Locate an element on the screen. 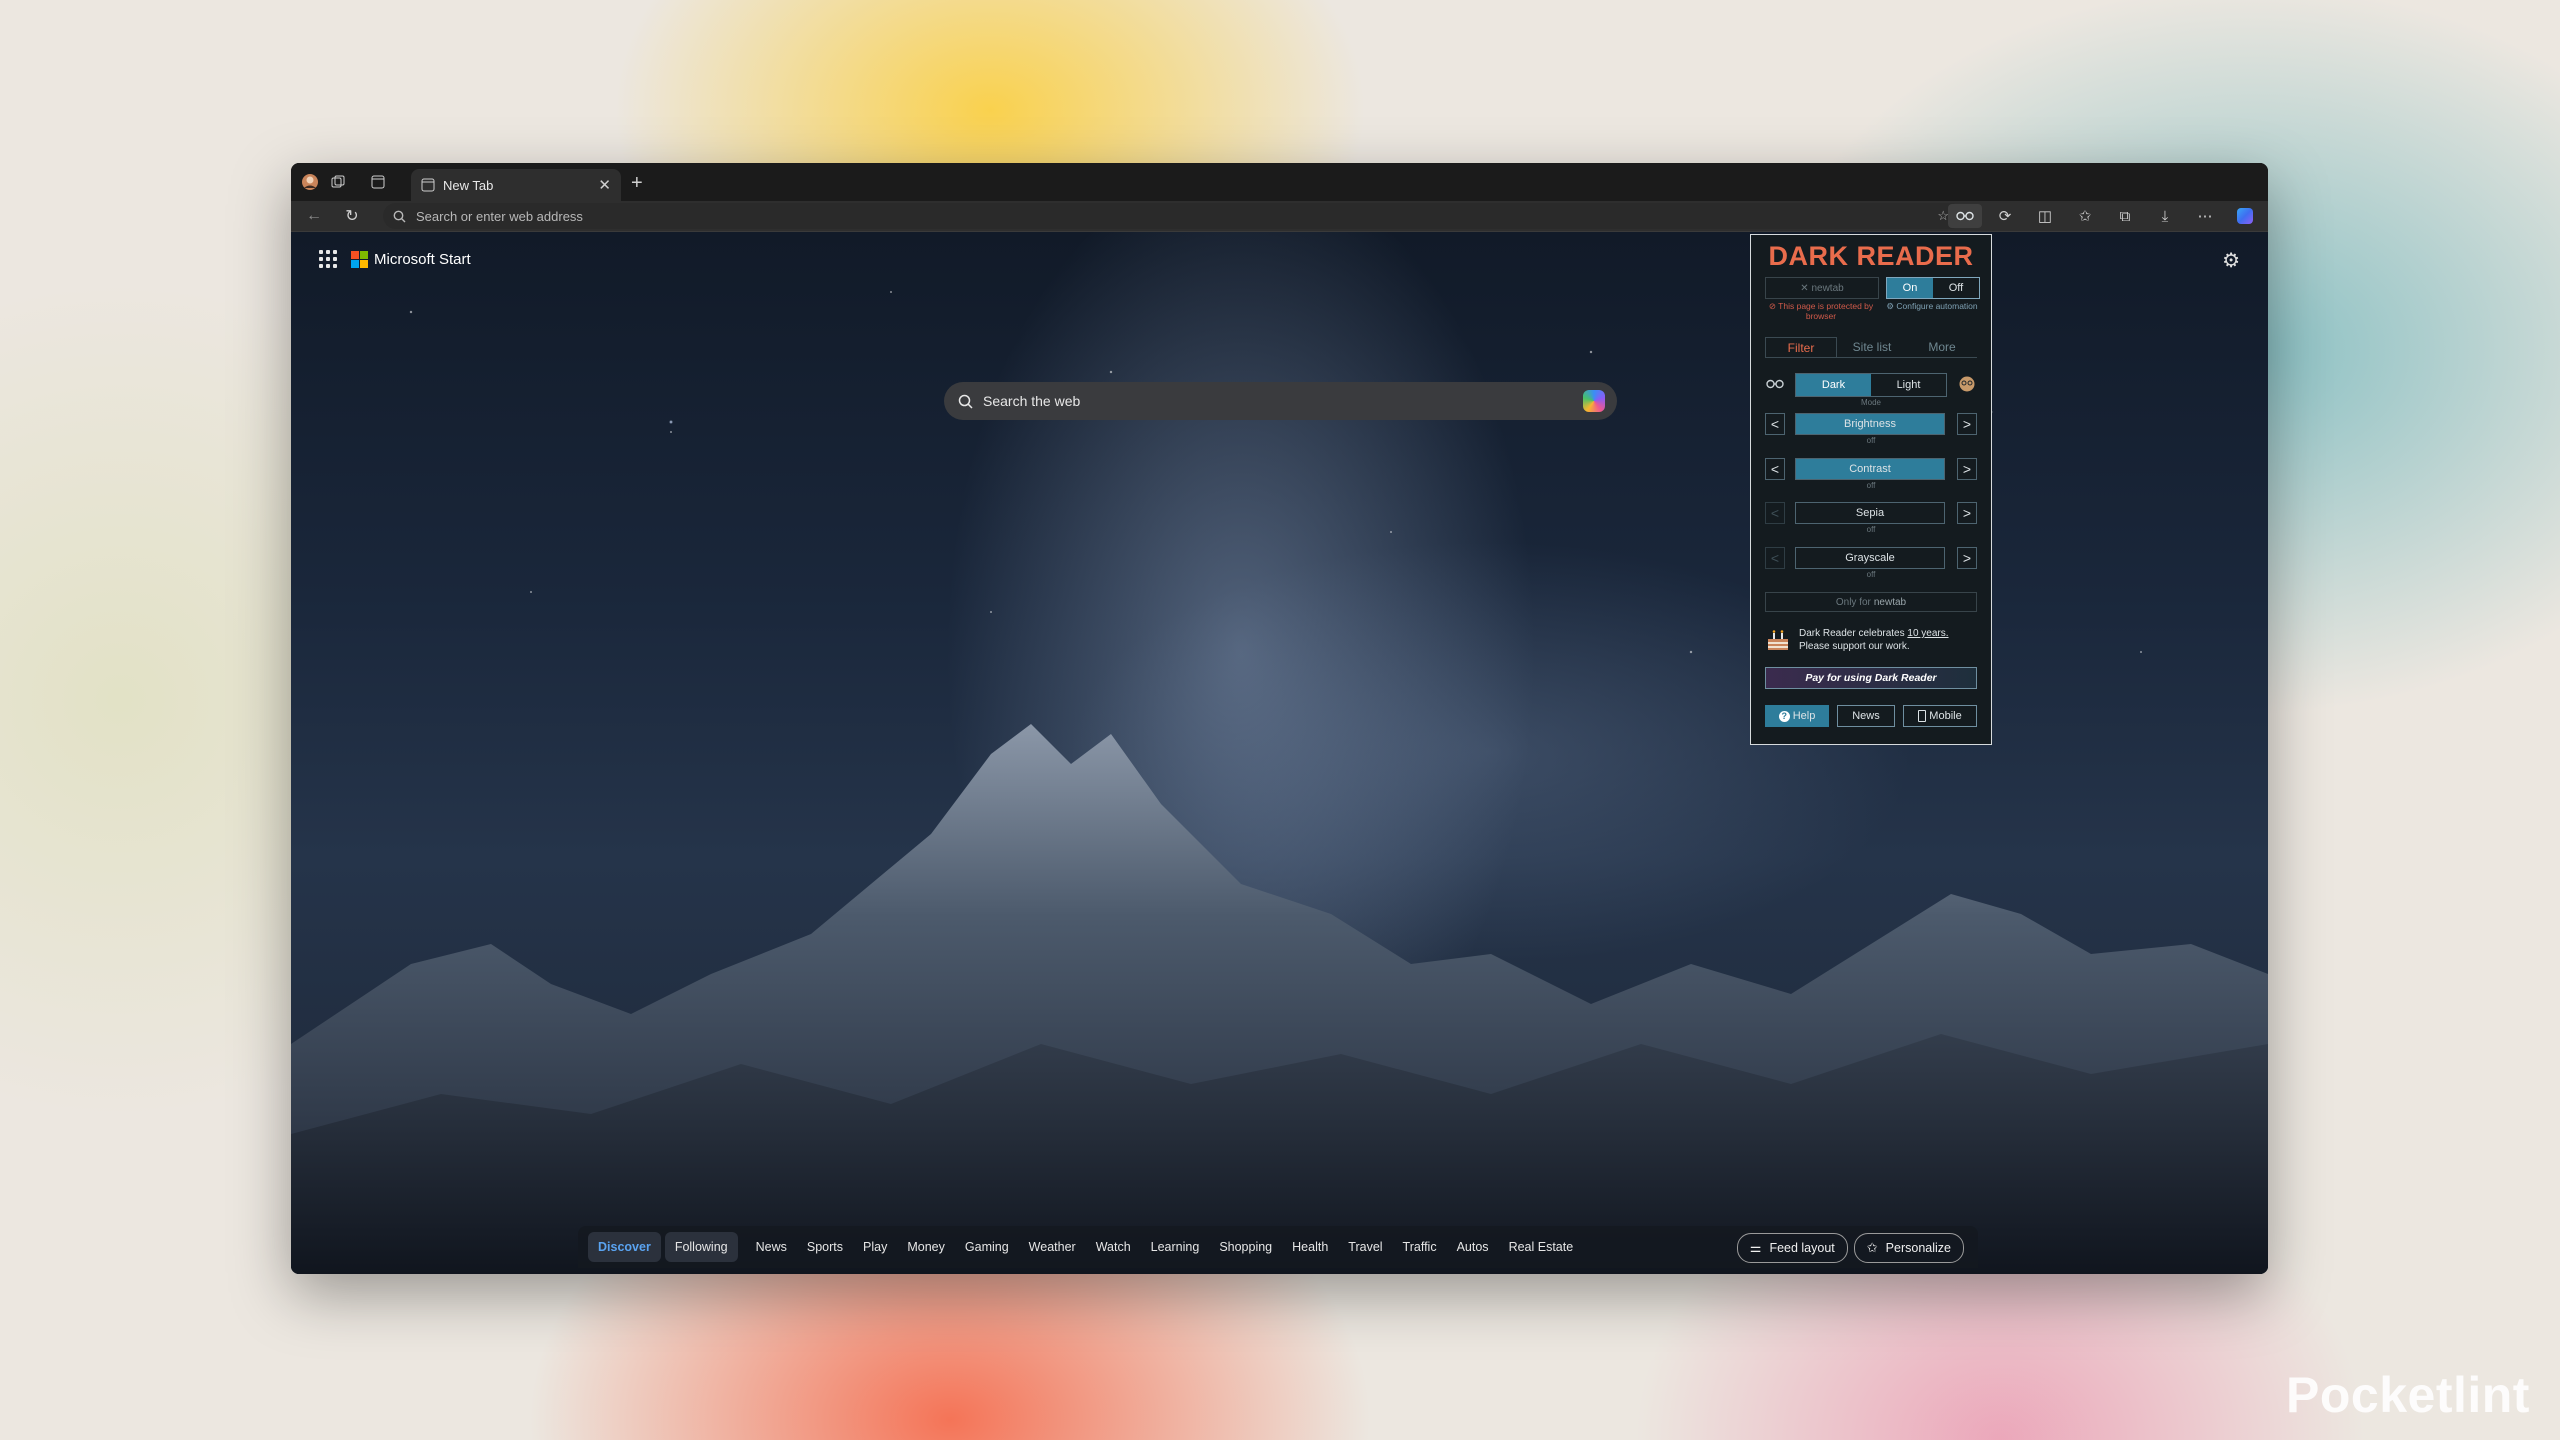 Image resolution: width=2560 pixels, height=1440 pixels. protected-note: ⊘ This page is protected by browser is located at coordinates (1821, 311).